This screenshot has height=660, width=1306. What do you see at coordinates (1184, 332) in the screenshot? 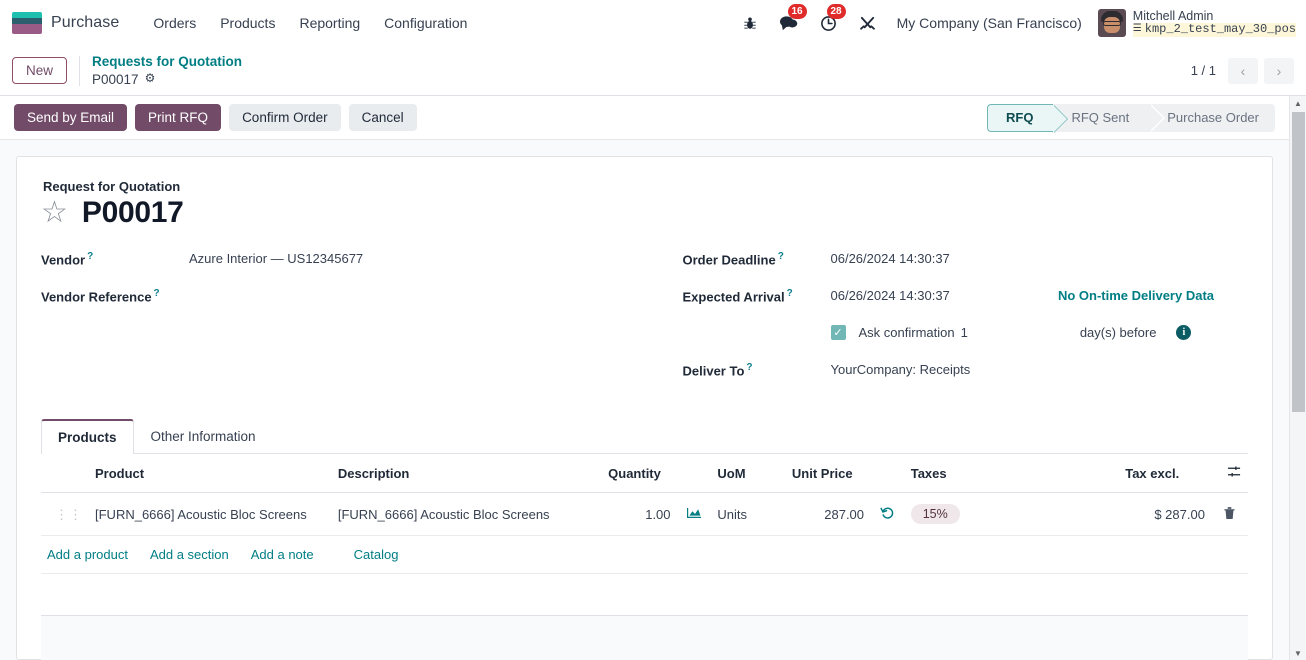
I see `info-icon: i` at bounding box center [1184, 332].